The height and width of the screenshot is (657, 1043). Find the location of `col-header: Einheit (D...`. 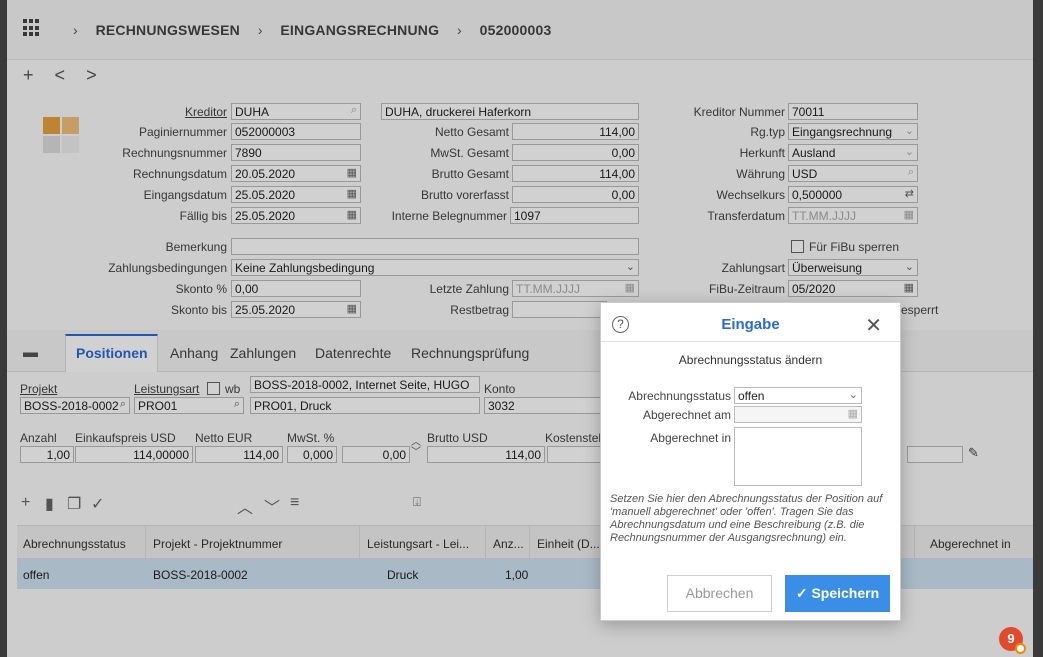

col-header: Einheit (D... is located at coordinates (568, 544).